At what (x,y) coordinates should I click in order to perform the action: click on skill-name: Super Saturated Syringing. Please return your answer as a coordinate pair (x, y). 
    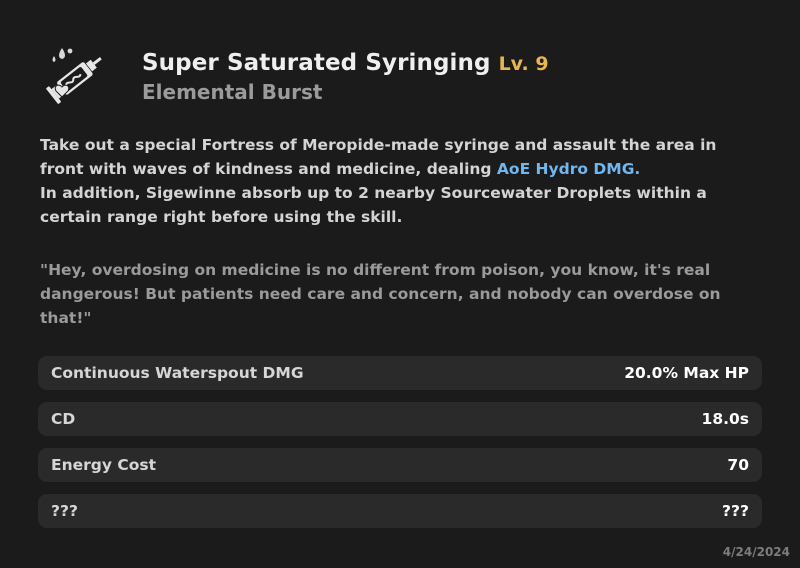
    Looking at the image, I should click on (316, 63).